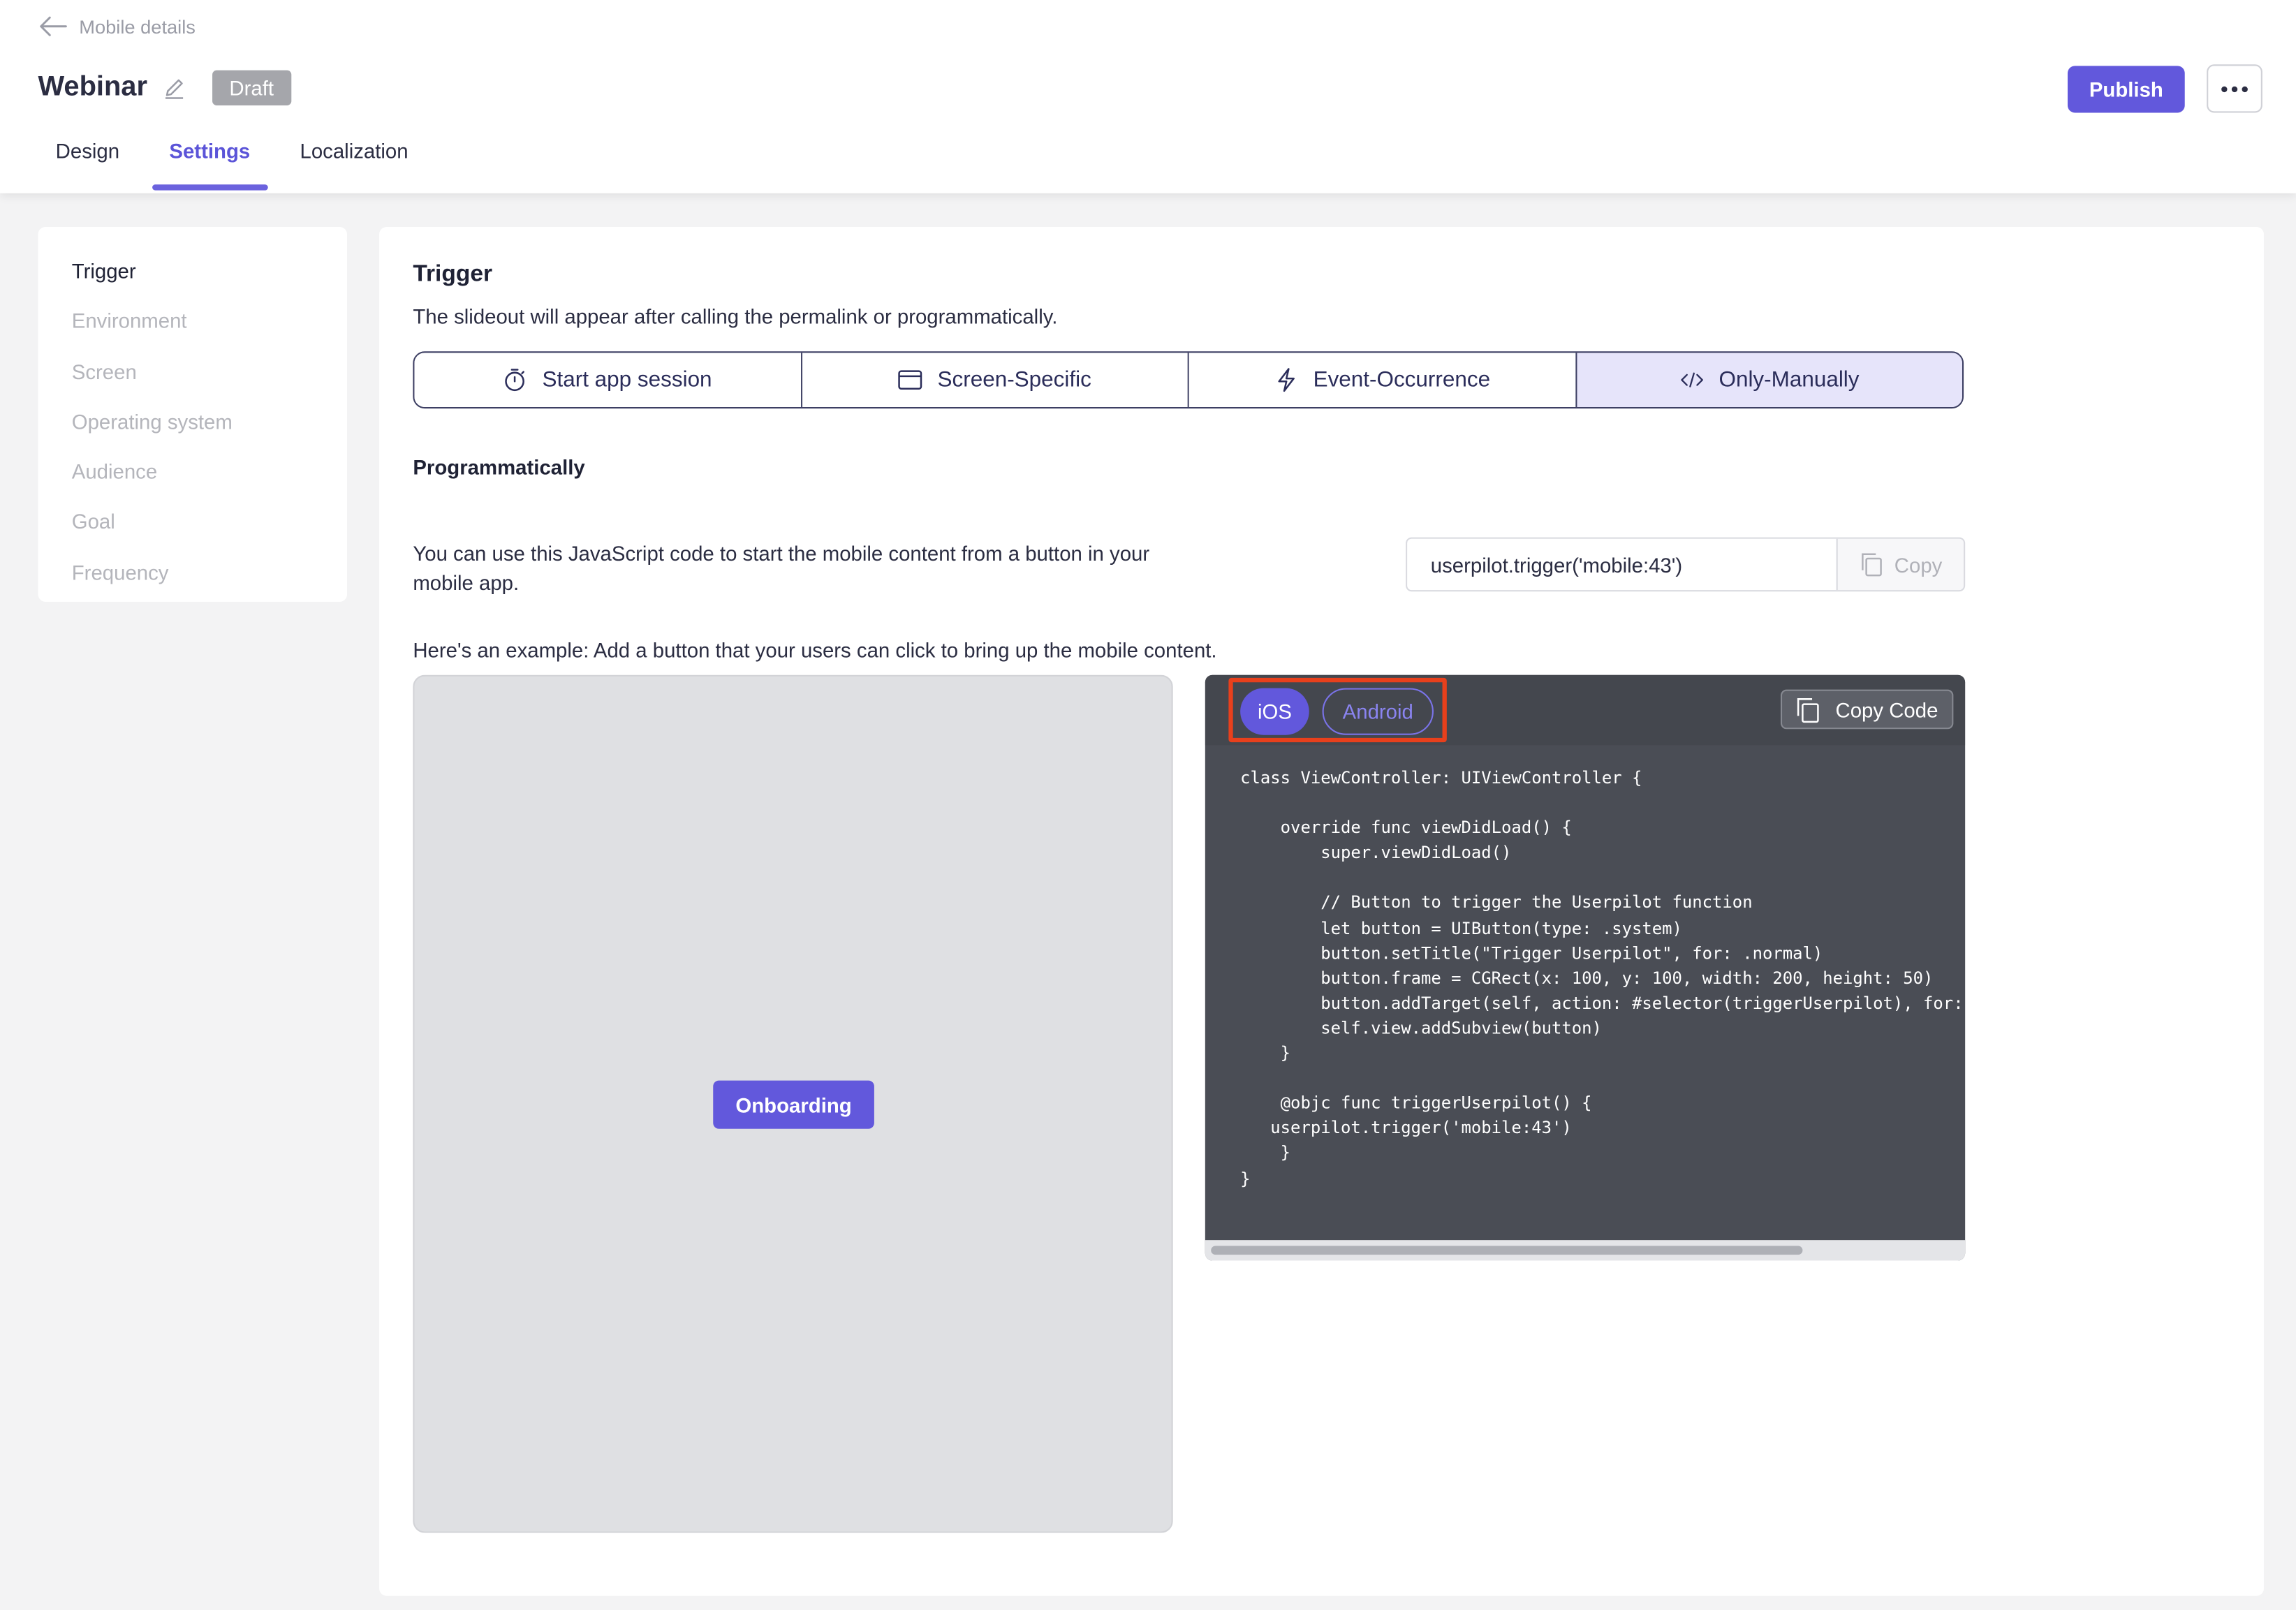 This screenshot has width=2296, height=1610. I want to click on status-badge: Draft, so click(252, 87).